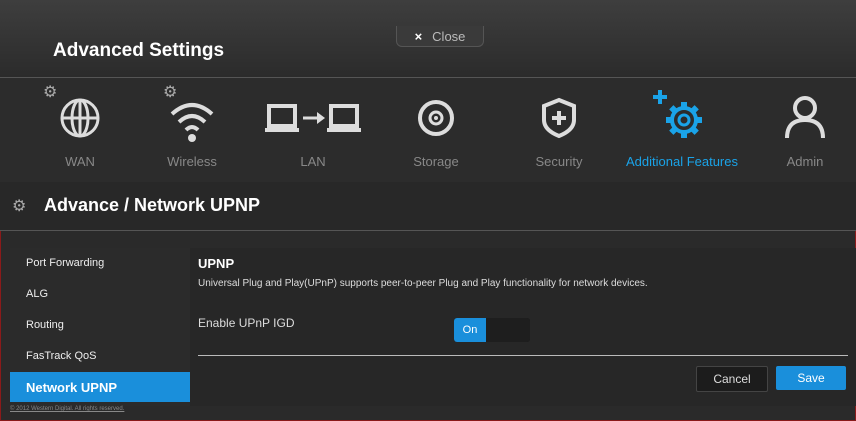 This screenshot has width=856, height=421. I want to click on divider, so click(523, 355).